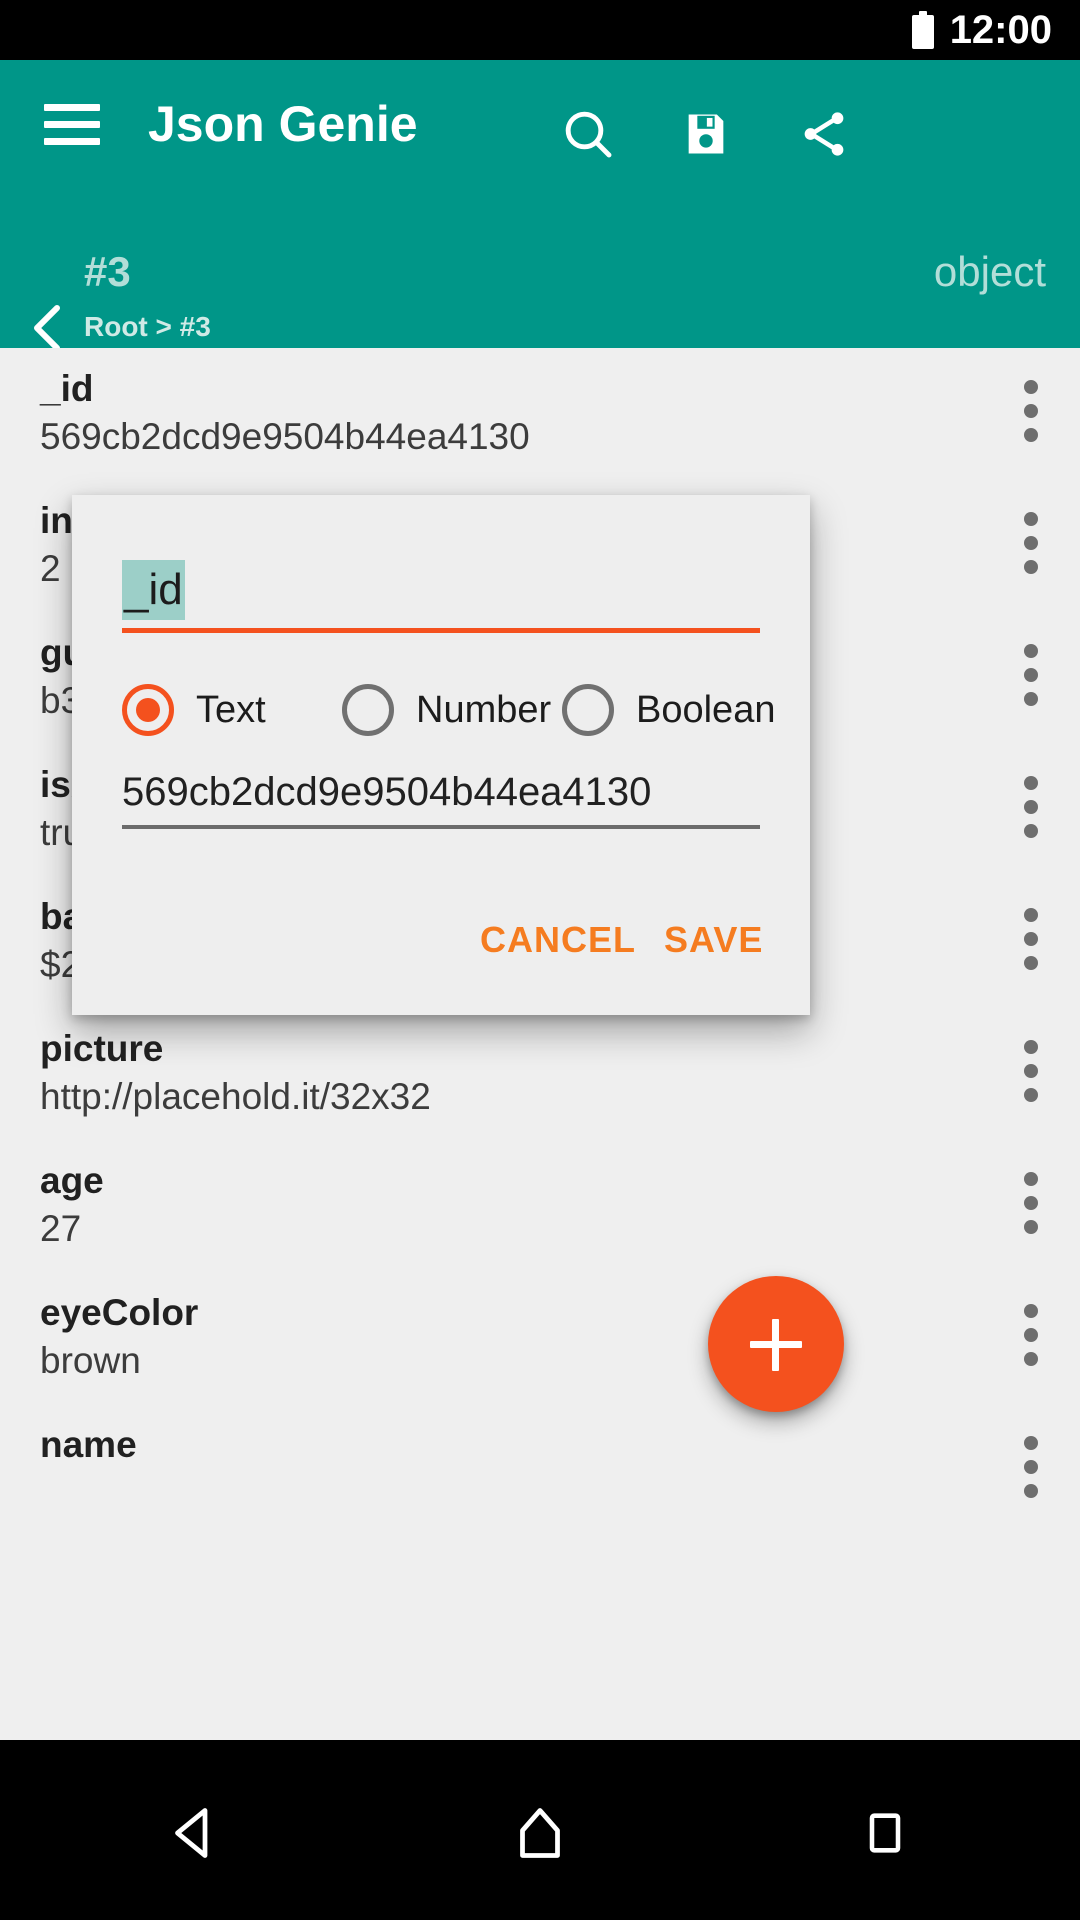 The height and width of the screenshot is (1920, 1080). What do you see at coordinates (153, 590) in the screenshot?
I see `key-input-value: _id` at bounding box center [153, 590].